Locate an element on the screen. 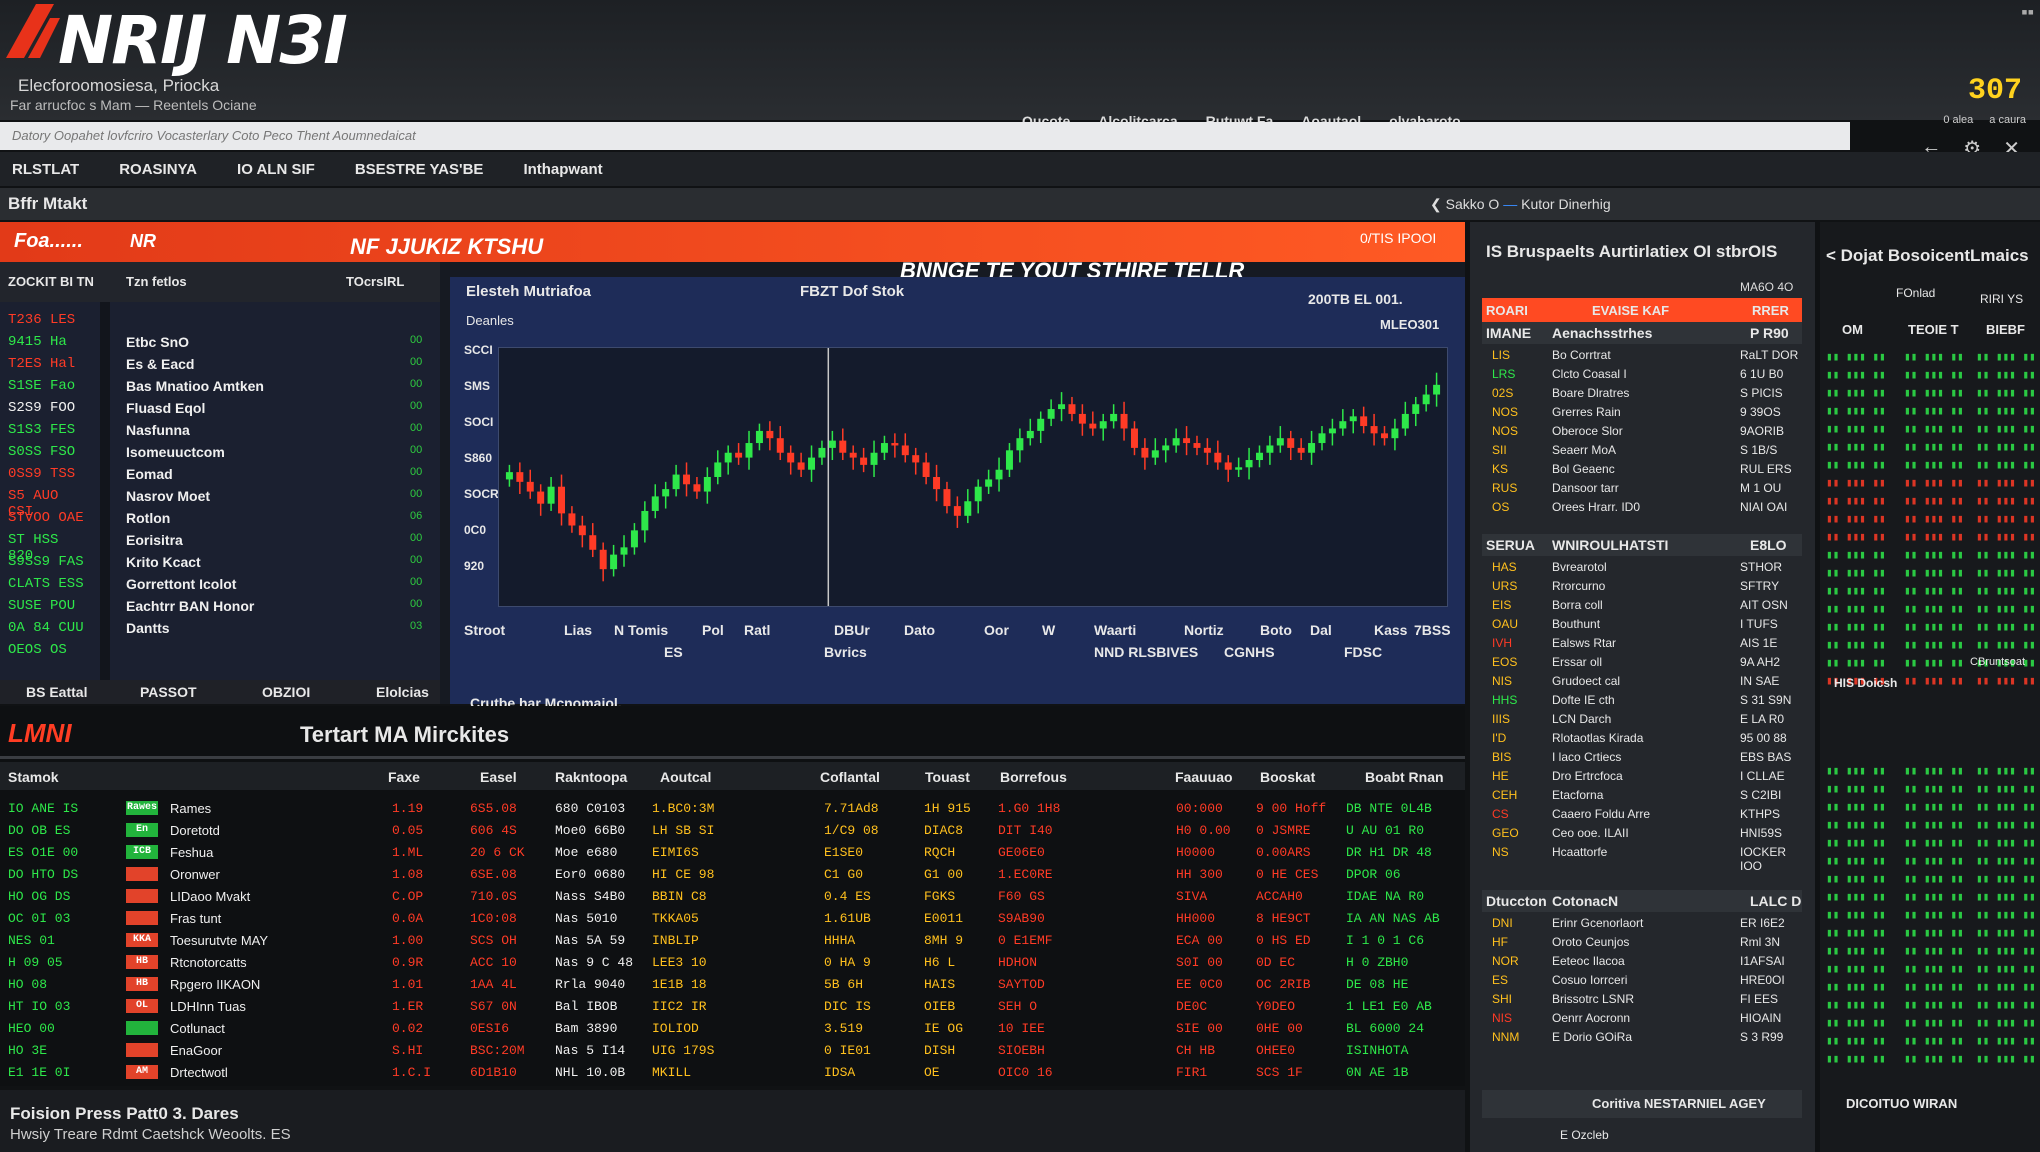  right-panel-row: NOS Grerres Rain 9 39OS is located at coordinates (1642, 412).